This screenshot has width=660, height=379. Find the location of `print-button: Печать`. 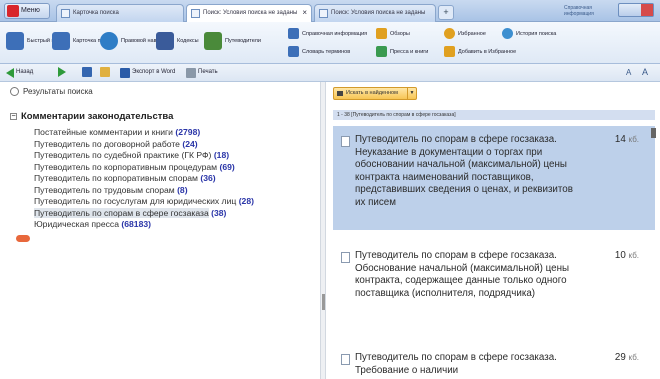

print-button: Печать is located at coordinates (202, 72).